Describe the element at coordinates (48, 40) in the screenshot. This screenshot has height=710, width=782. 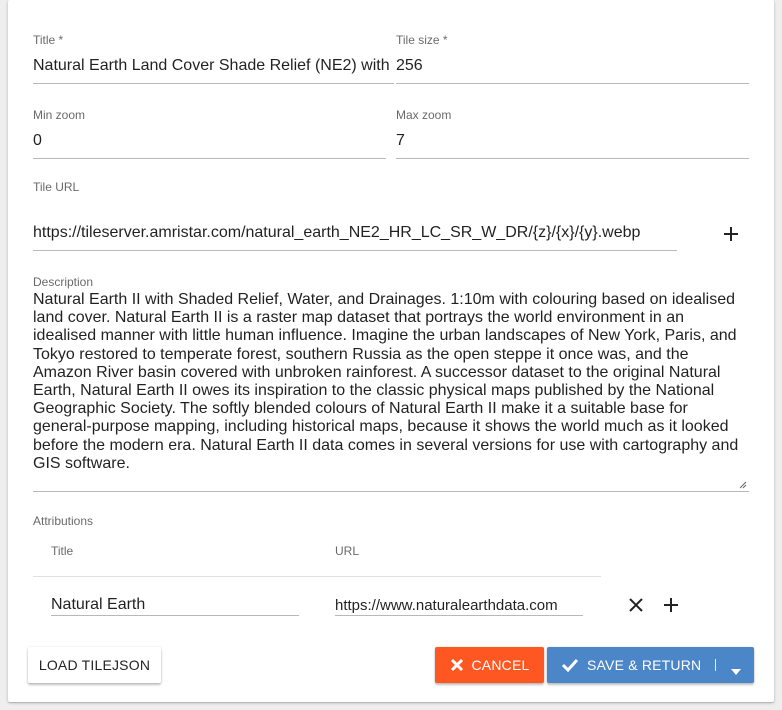
I see `title-label: Title *` at that location.